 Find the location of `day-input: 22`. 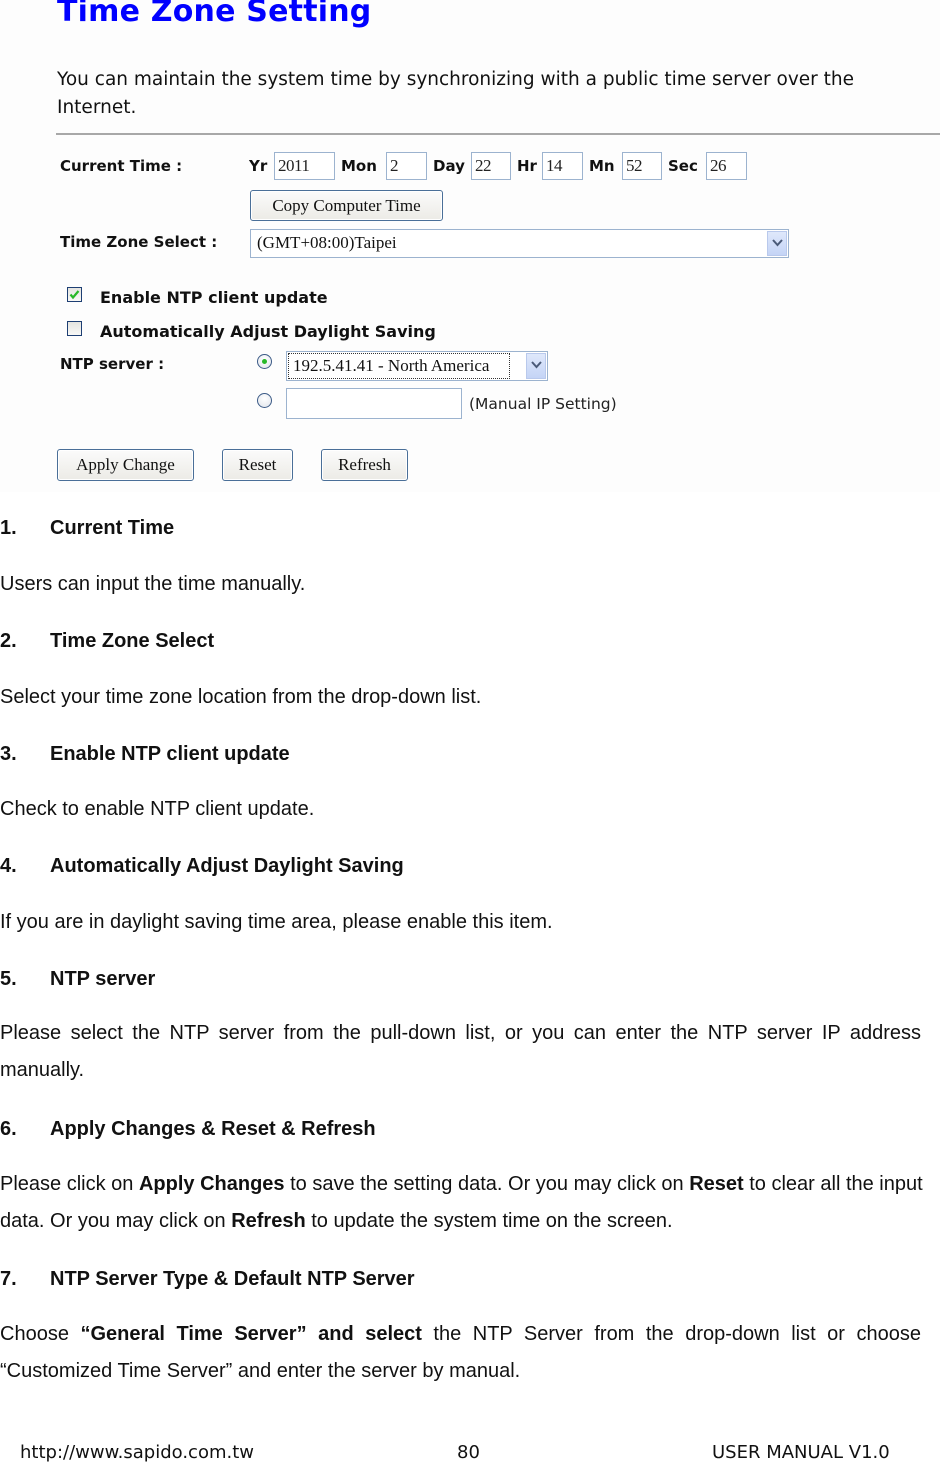

day-input: 22 is located at coordinates (491, 166).